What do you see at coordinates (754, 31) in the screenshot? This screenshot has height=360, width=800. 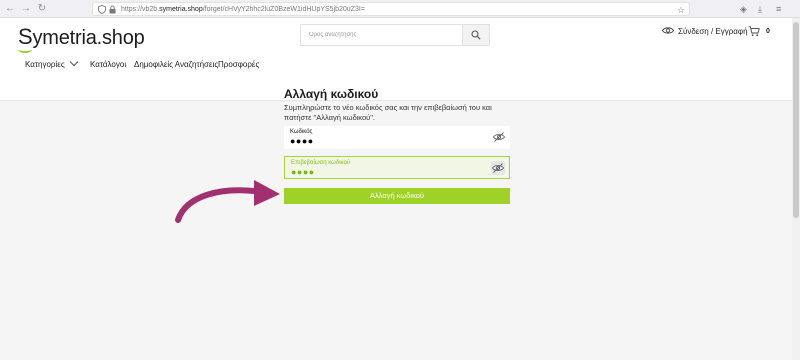 I see `cart-icon` at bounding box center [754, 31].